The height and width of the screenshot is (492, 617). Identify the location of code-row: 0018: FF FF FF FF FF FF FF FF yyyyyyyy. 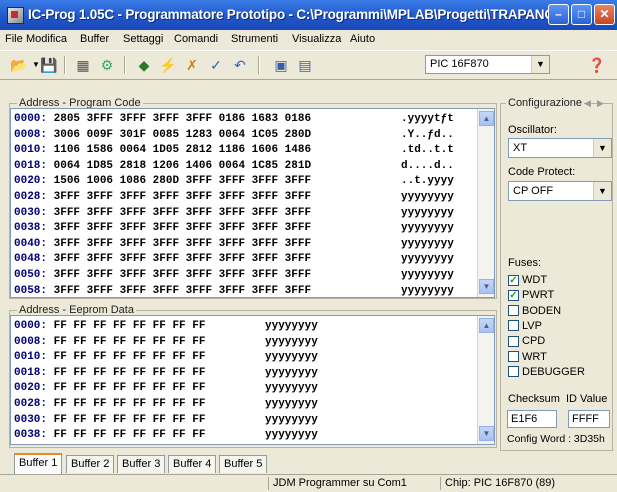
(166, 373).